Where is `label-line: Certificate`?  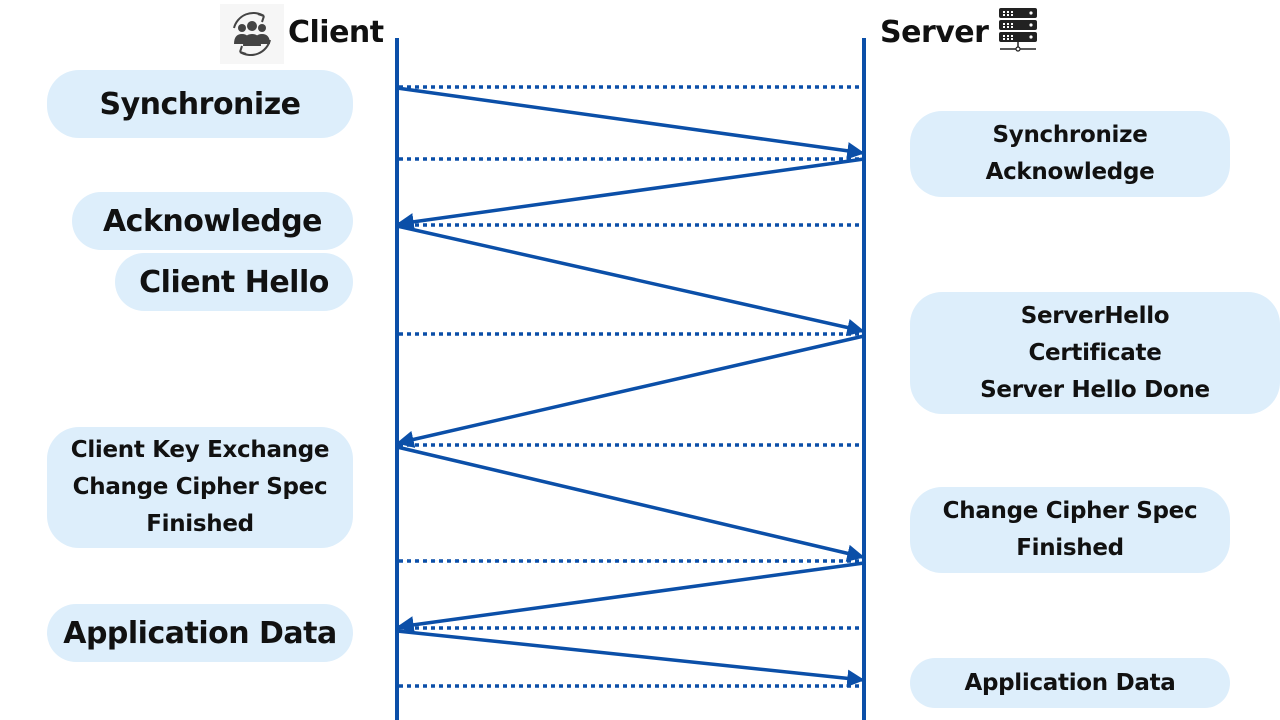
label-line: Certificate is located at coordinates (1095, 352).